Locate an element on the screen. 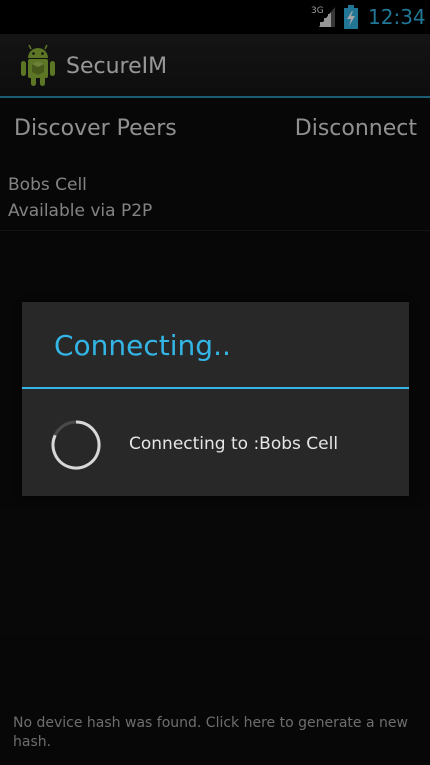 This screenshot has width=430, height=765. dialog-title: Connecting.. is located at coordinates (142, 345).